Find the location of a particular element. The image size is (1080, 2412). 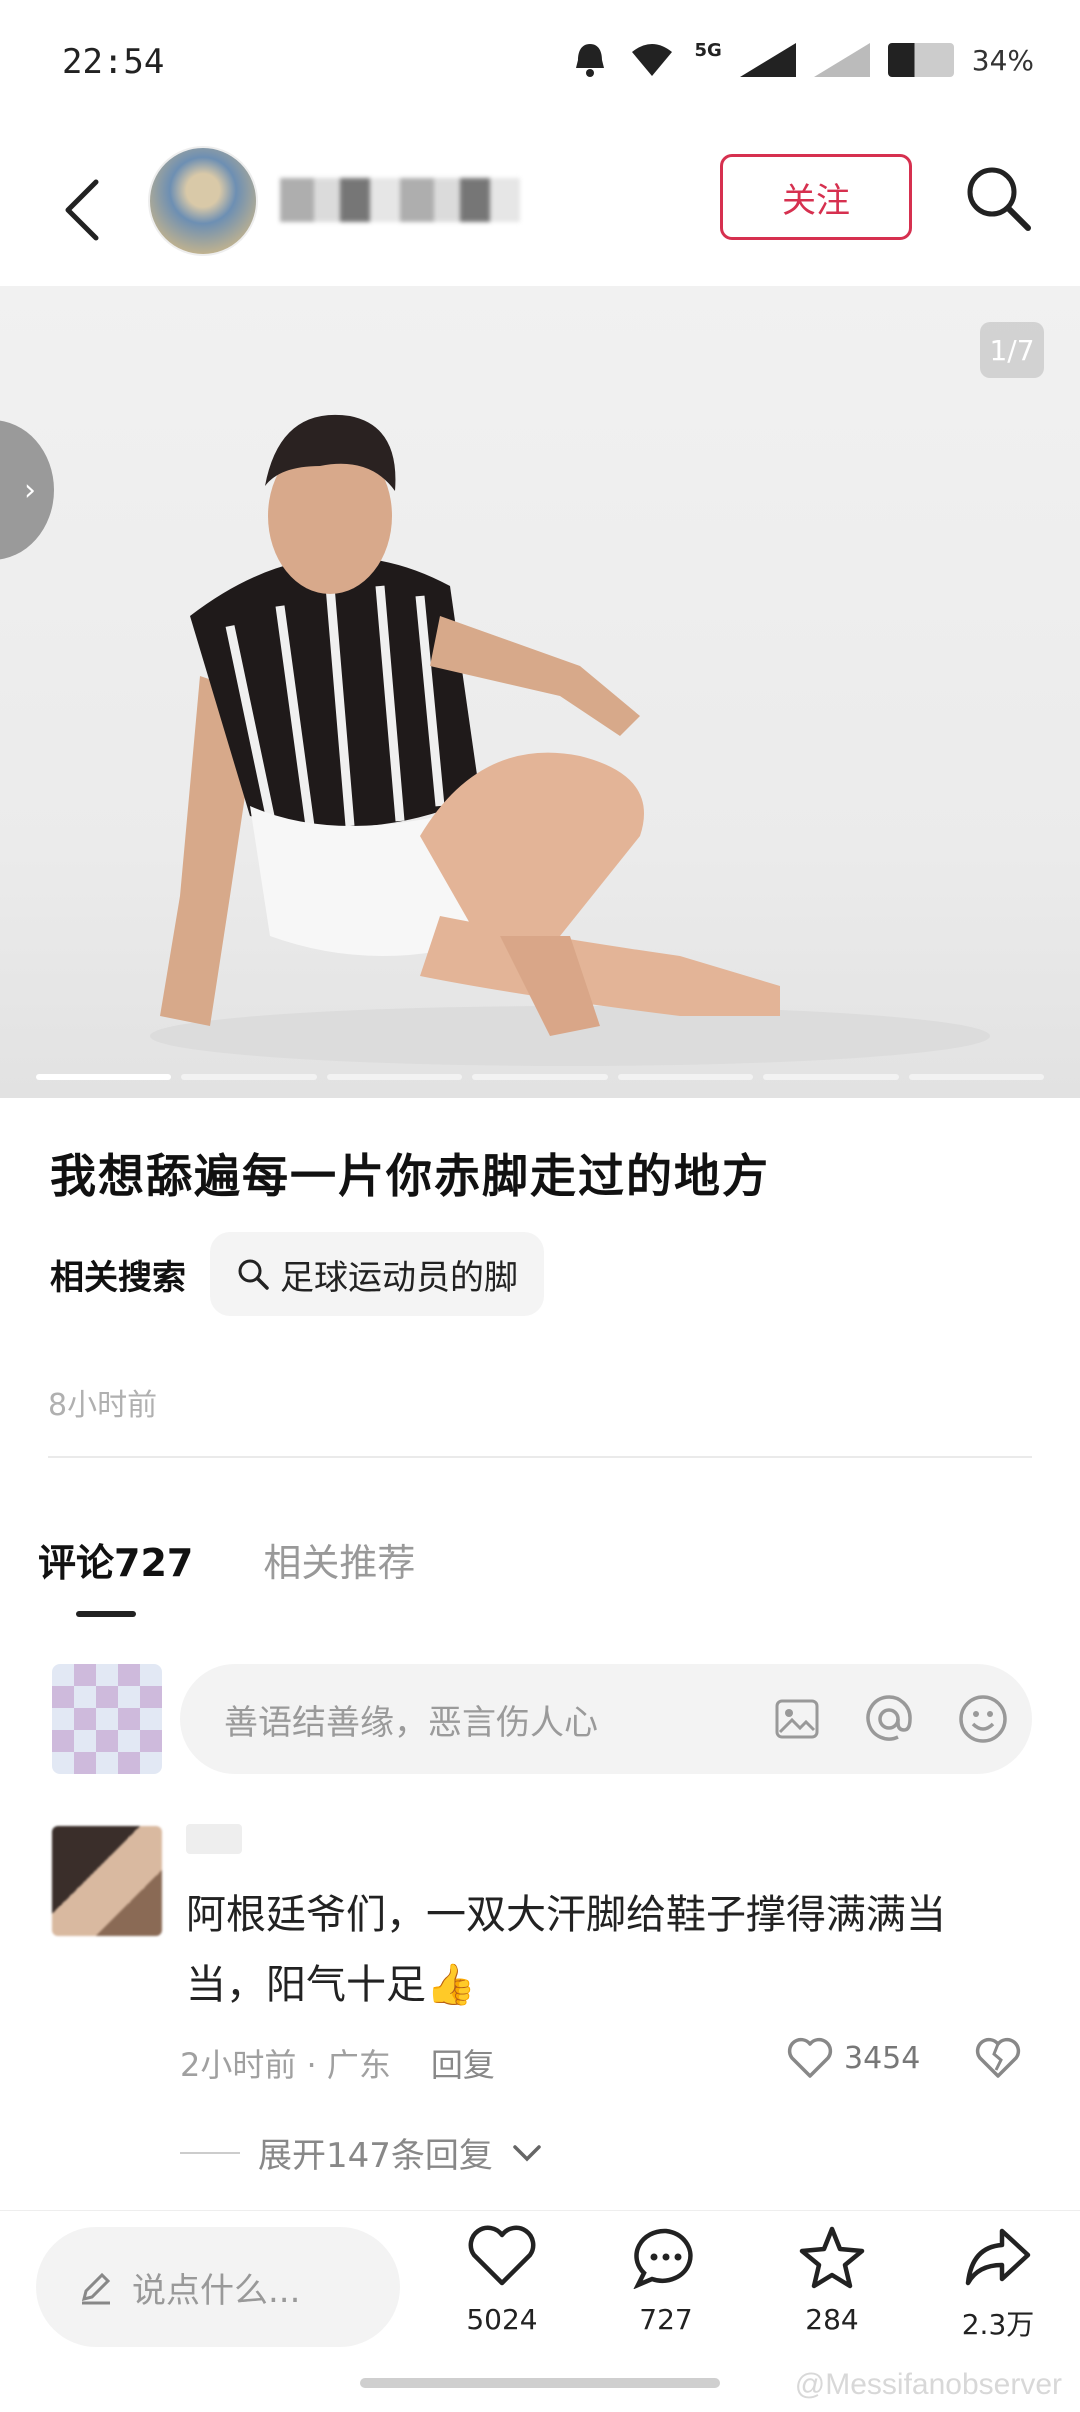

comment-input-tools is located at coordinates (902, 1719).